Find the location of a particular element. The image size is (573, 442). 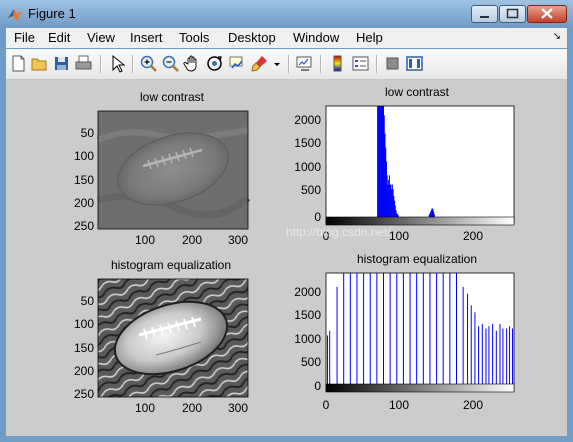

img1-ytick: 200 is located at coordinates (84, 203).